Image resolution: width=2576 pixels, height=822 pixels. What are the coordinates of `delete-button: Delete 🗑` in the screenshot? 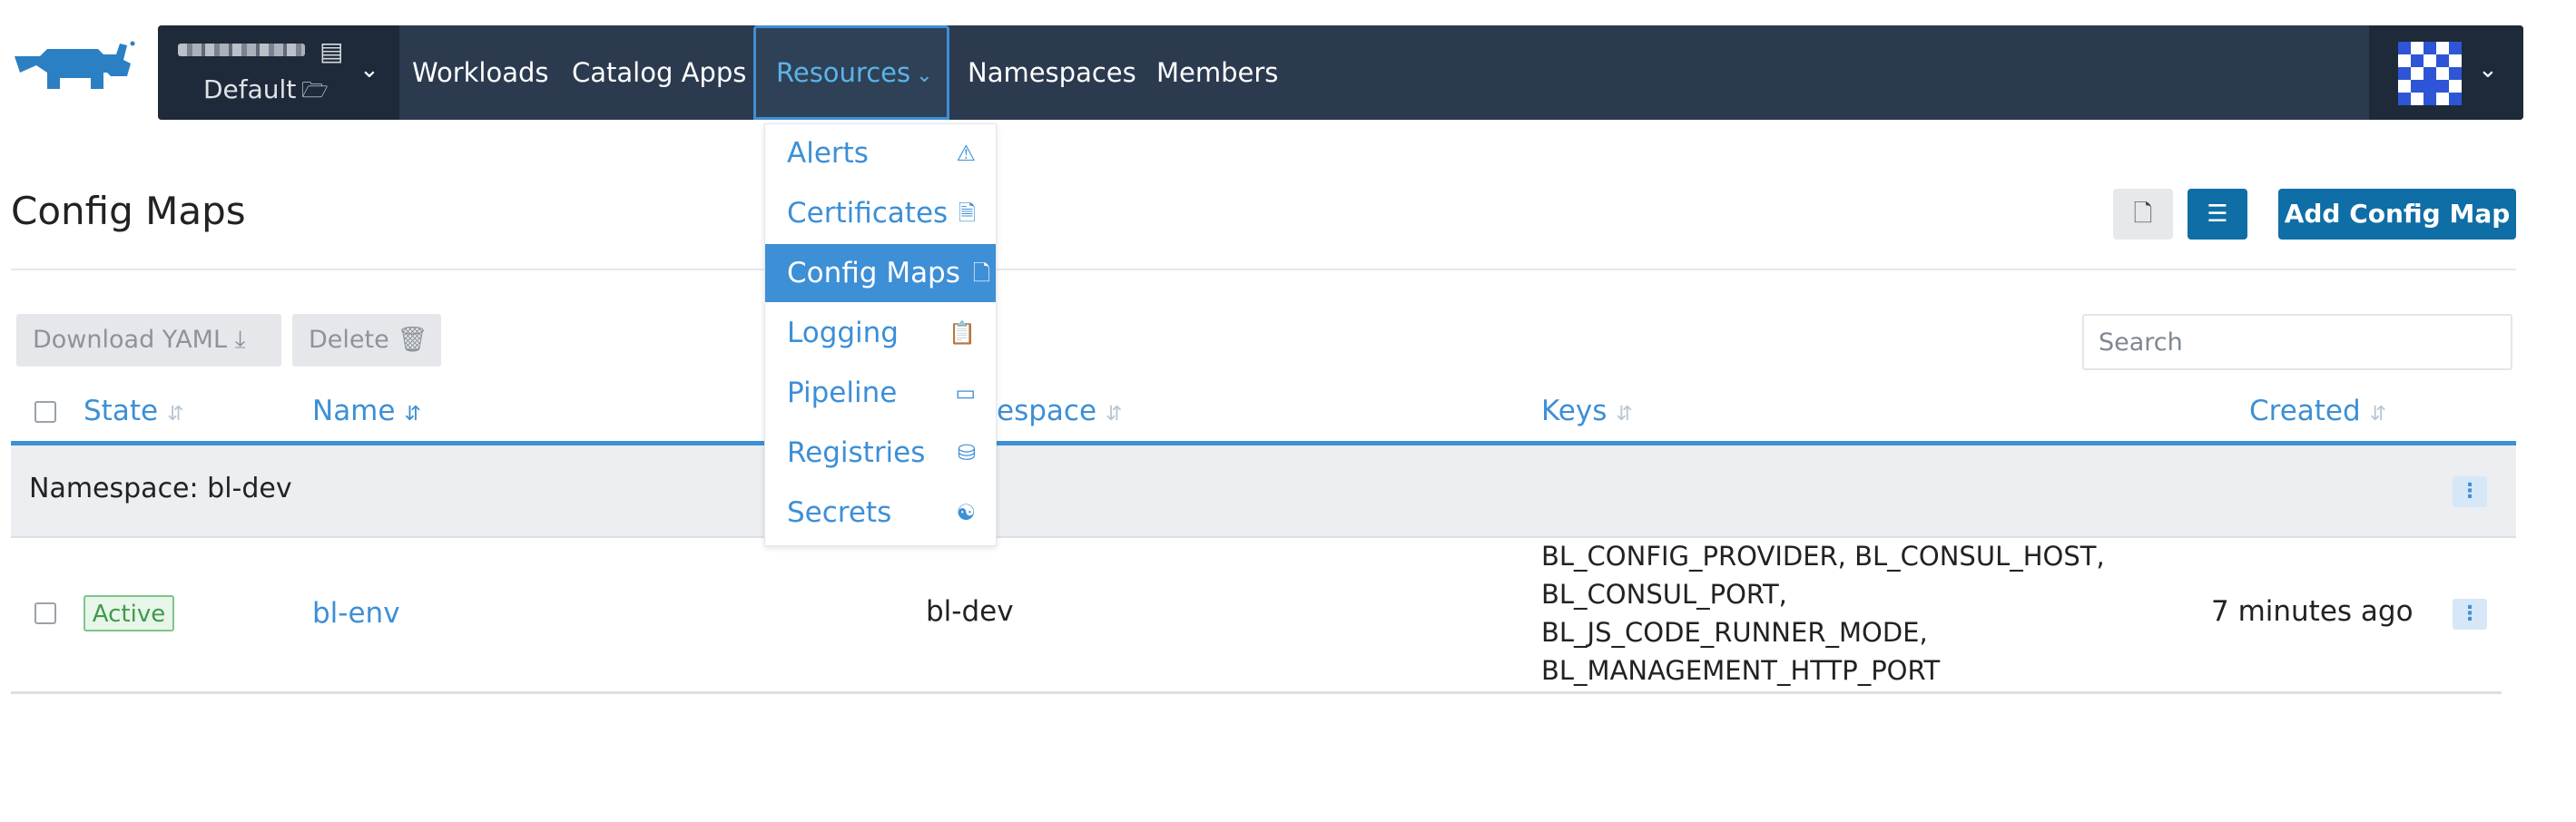 It's located at (366, 340).